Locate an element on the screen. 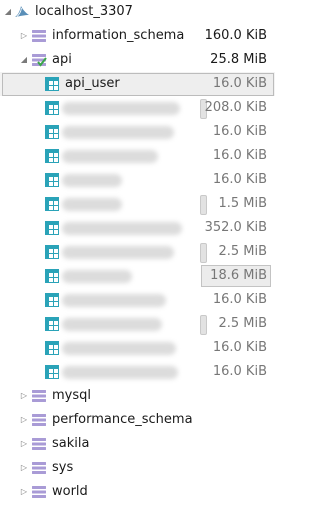 This screenshot has width=320, height=505. table-row-api-user: api_user 16.0 KiB is located at coordinates (137, 84).